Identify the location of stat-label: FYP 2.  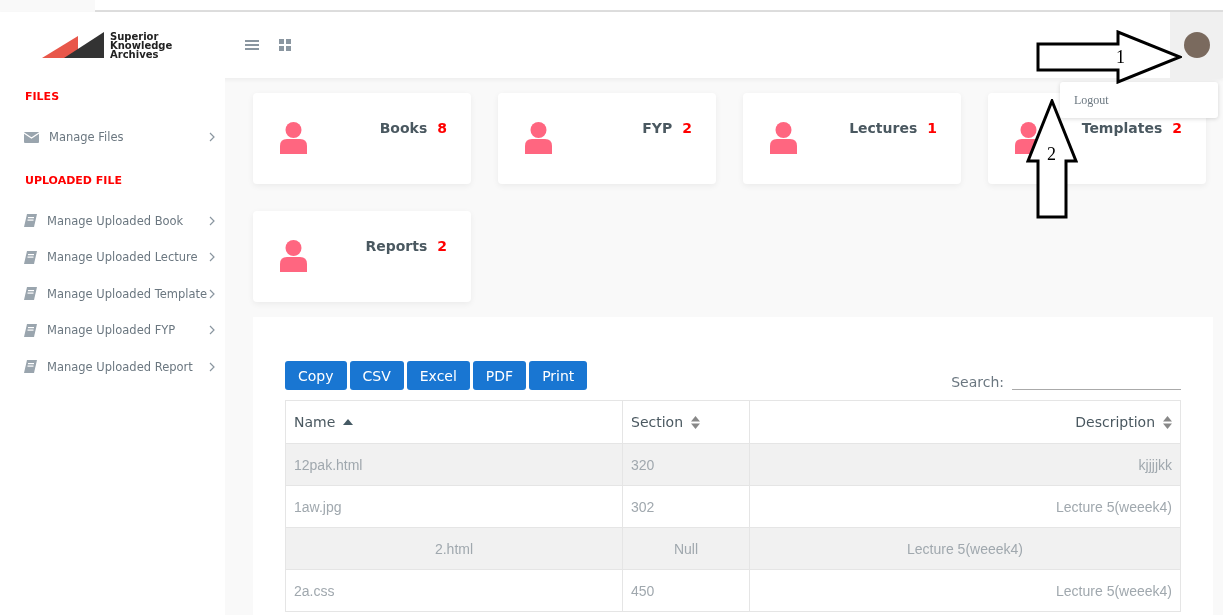
(667, 128).